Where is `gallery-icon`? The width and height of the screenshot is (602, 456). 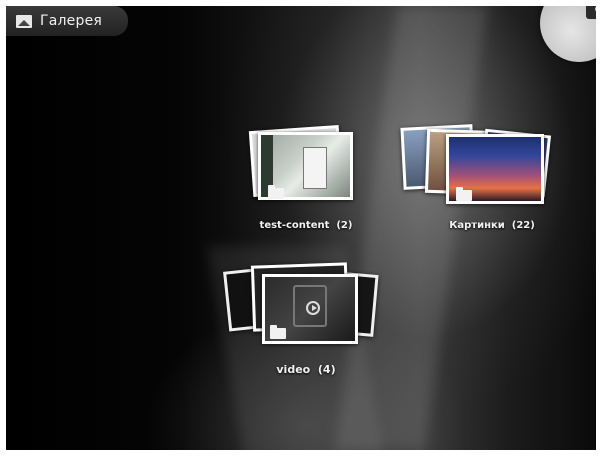 gallery-icon is located at coordinates (24, 21).